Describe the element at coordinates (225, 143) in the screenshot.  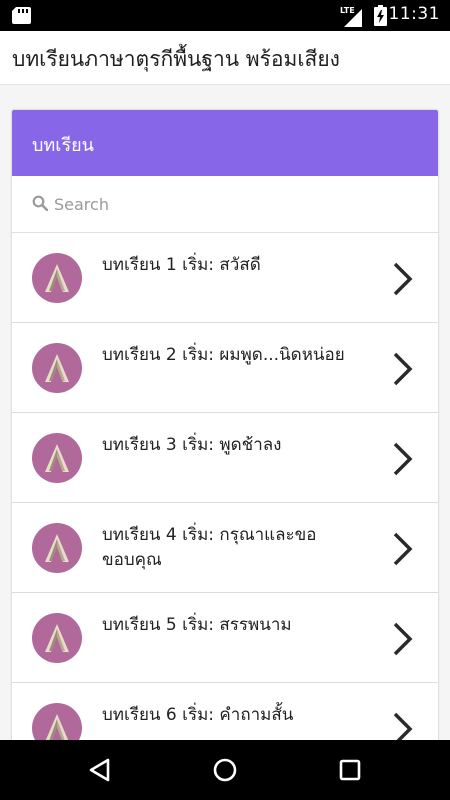
I see `card-header: บทเรียน` at that location.